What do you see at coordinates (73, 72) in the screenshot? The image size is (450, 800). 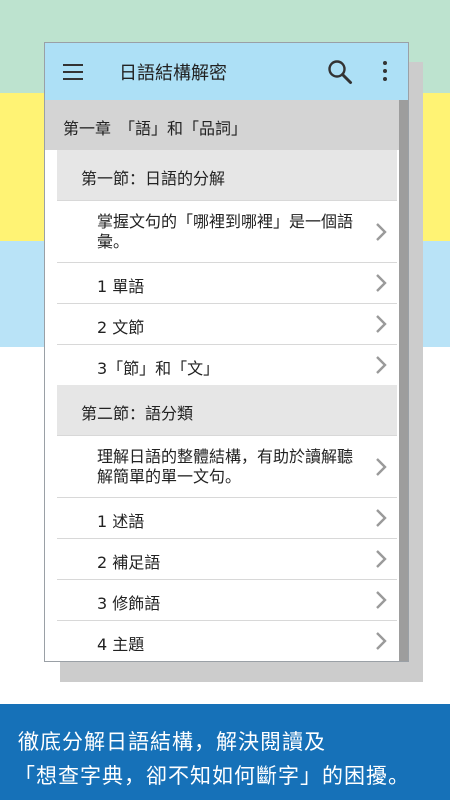 I see `hamburger-menu-icon` at bounding box center [73, 72].